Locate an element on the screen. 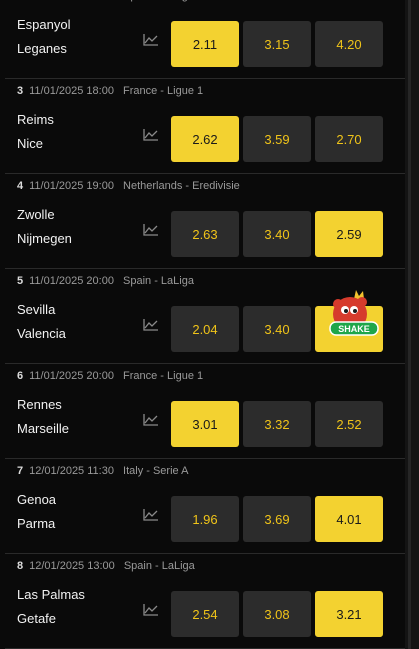 The width and height of the screenshot is (419, 649). home-team: Genoa is located at coordinates (37, 499).